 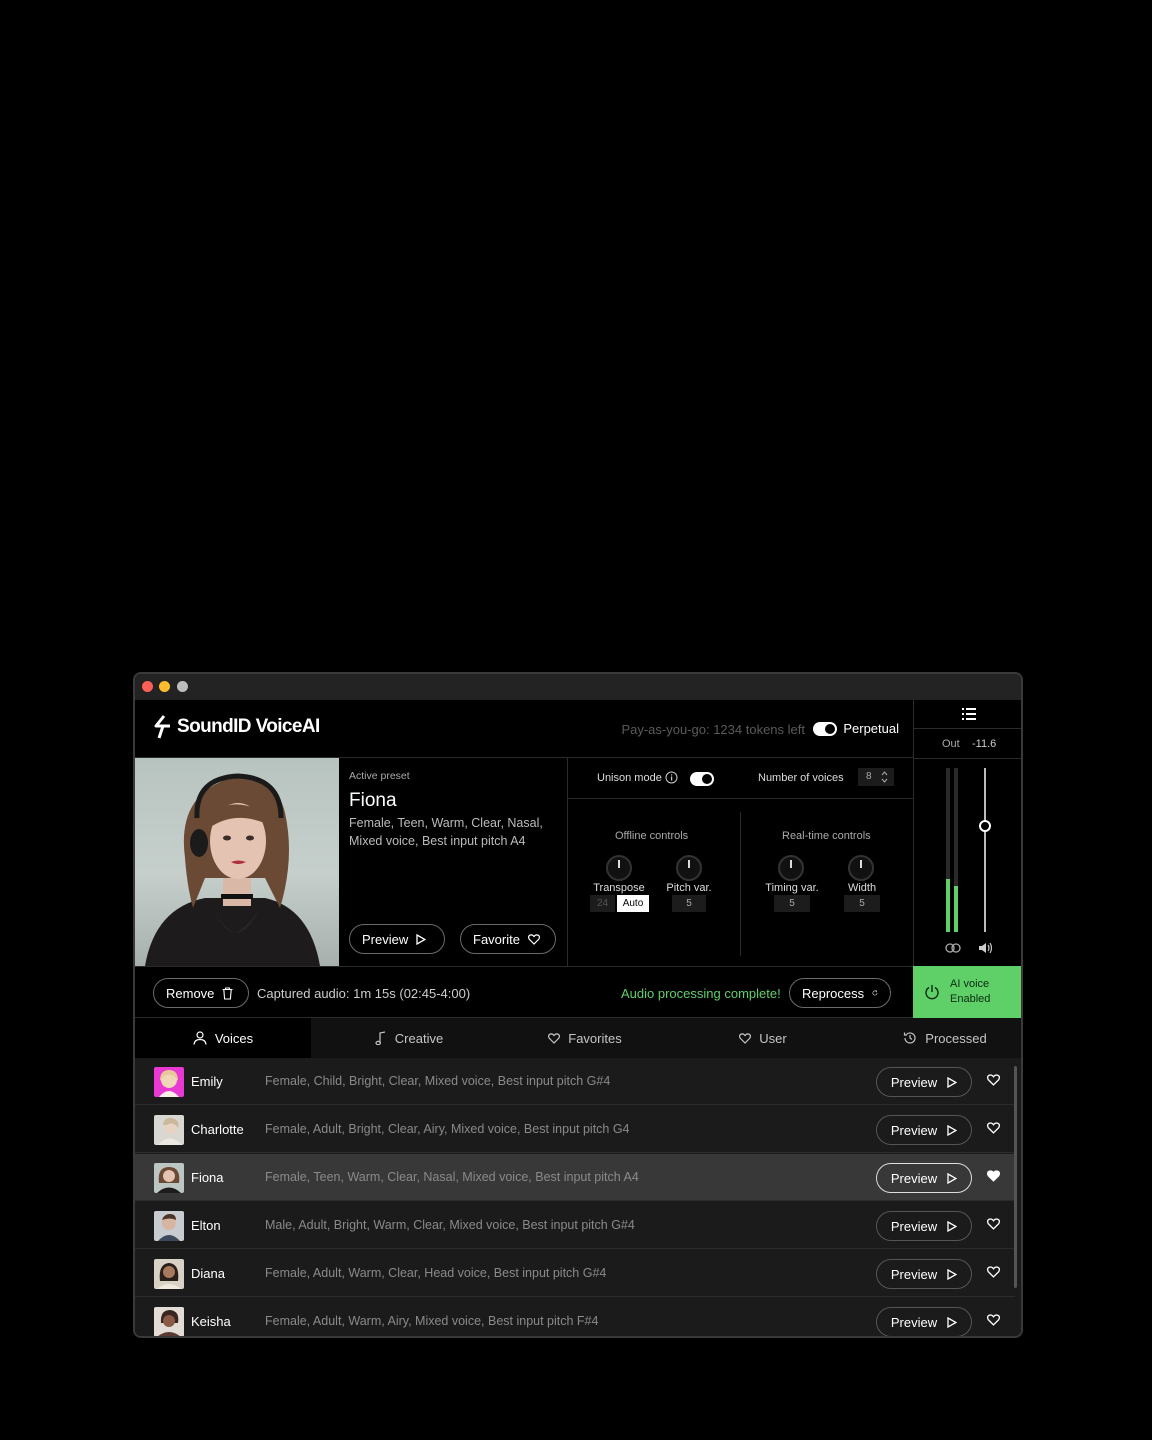 What do you see at coordinates (970, 999) in the screenshot?
I see `ai-voice-state: Enabled` at bounding box center [970, 999].